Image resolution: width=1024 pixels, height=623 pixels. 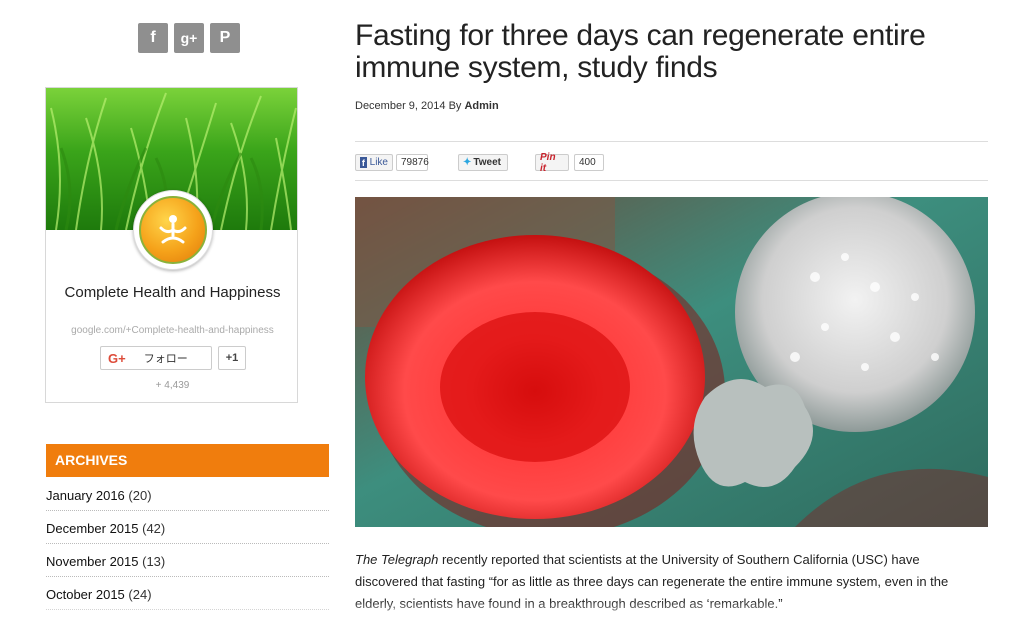 What do you see at coordinates (92, 561) in the screenshot?
I see `archive-month: November 2015` at bounding box center [92, 561].